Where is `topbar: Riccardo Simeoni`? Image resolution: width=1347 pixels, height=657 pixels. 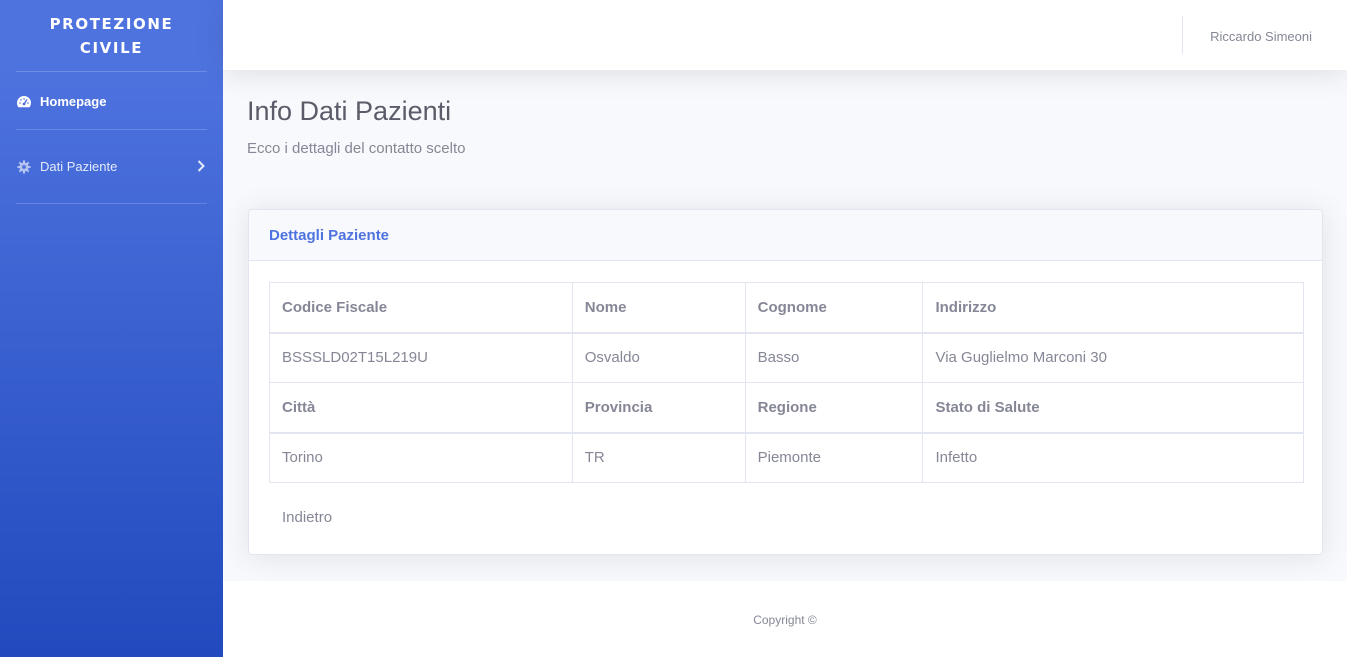 topbar: Riccardo Simeoni is located at coordinates (785, 35).